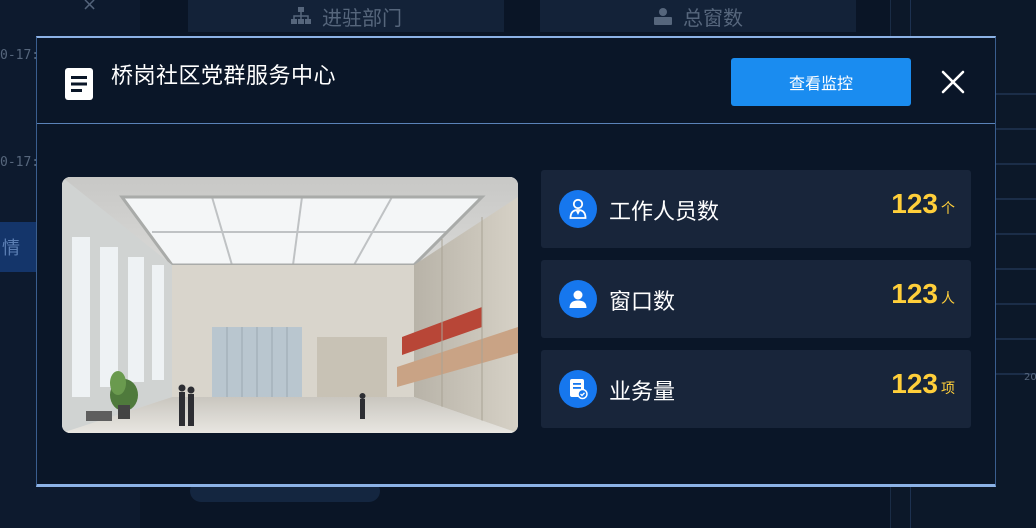 This screenshot has width=1036, height=528. Describe the element at coordinates (578, 209) in the screenshot. I see `staff-icon` at that location.